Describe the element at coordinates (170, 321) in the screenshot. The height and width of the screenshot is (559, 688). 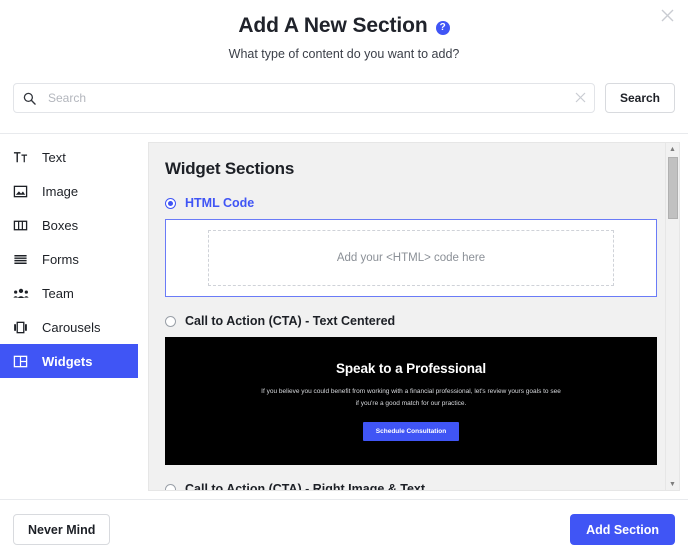
I see `radio-cta-text-centered` at that location.